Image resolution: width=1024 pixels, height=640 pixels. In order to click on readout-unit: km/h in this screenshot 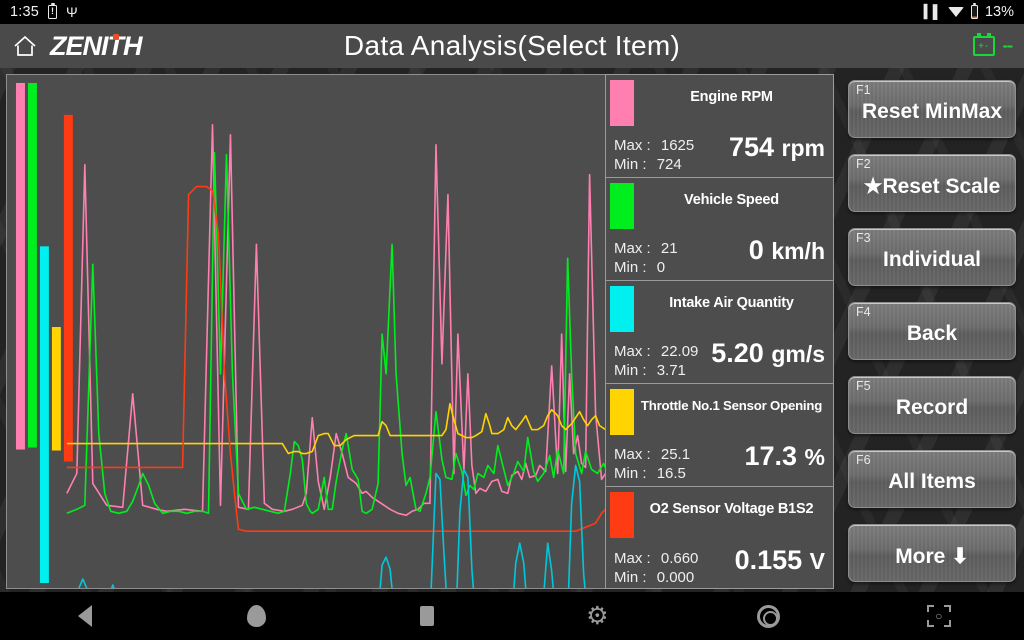, I will do `click(798, 251)`.